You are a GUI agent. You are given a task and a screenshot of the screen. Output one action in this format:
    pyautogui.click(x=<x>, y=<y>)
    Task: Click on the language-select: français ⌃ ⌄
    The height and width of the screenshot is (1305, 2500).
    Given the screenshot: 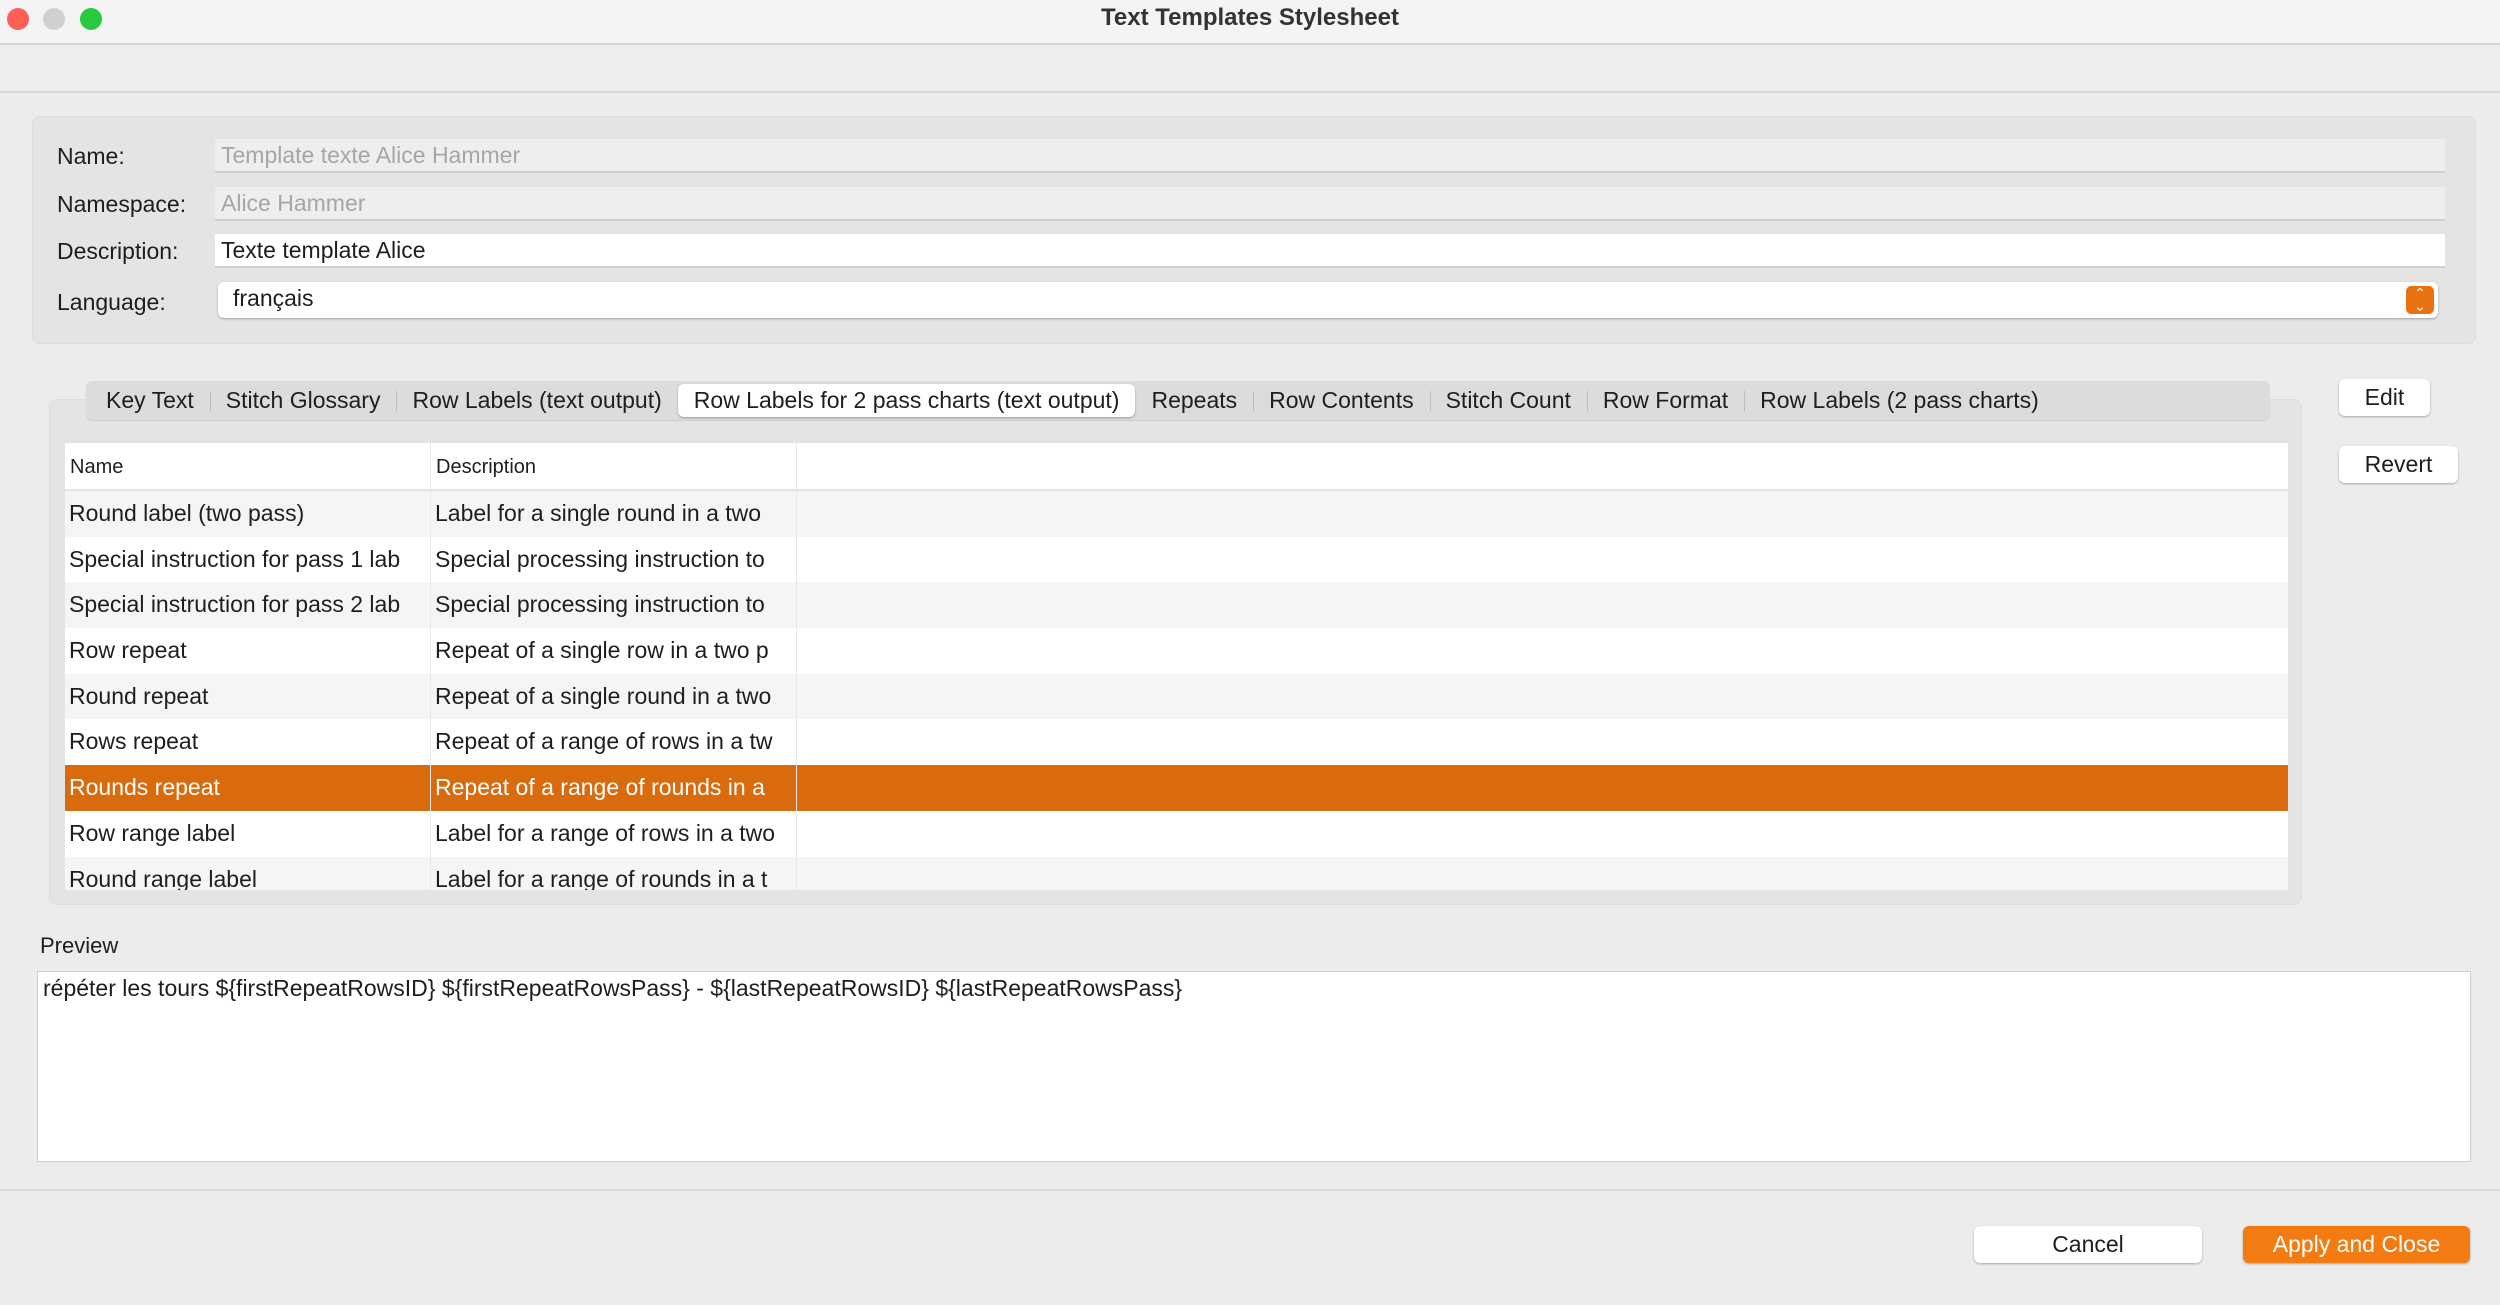 What is the action you would take?
    pyautogui.click(x=1328, y=300)
    